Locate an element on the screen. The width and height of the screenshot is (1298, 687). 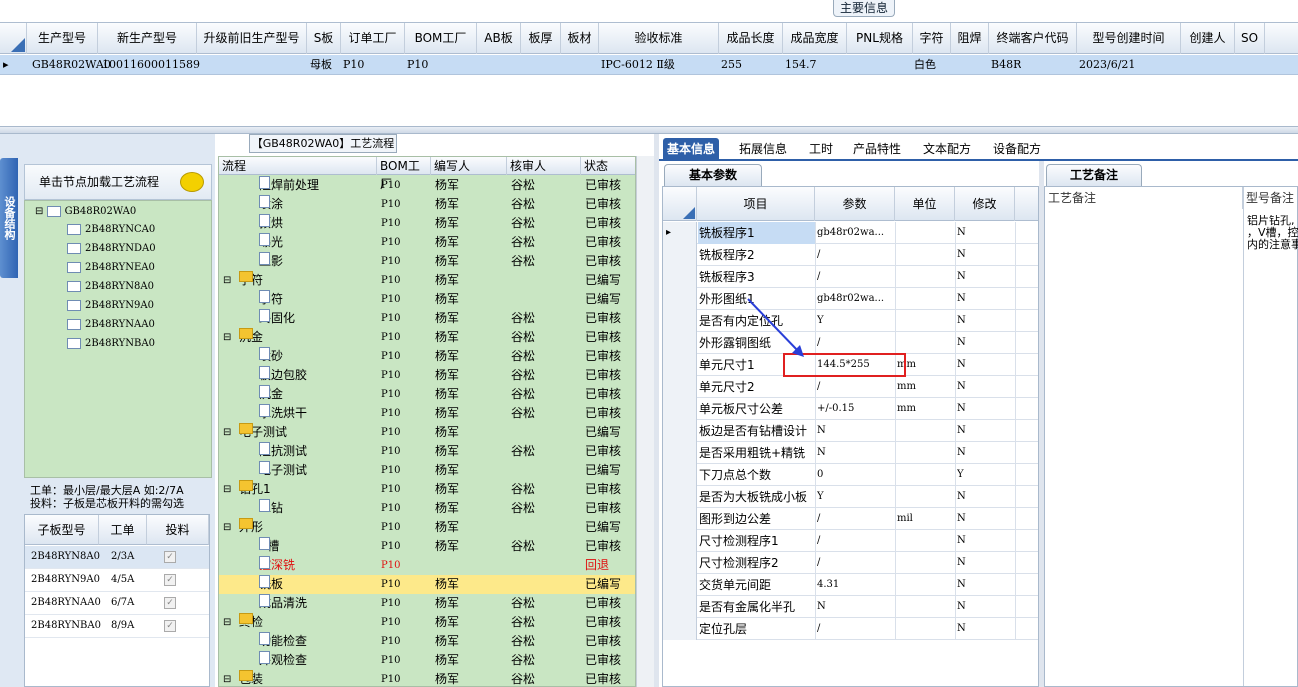
param-row: 外形图纸1 gb48r02wa... N is located at coordinates (850, 299).